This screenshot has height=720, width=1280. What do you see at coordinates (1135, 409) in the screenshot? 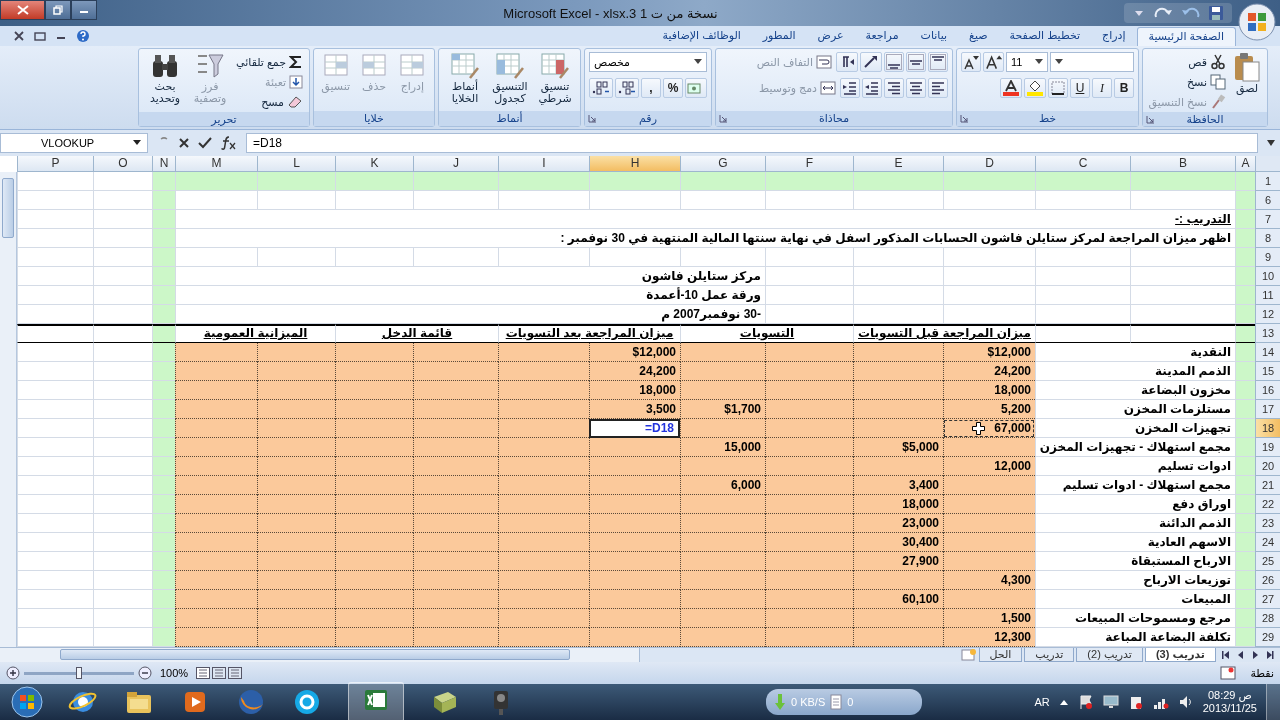
I see `spreadsheet-cell: مستلزمات المخزن` at bounding box center [1135, 409].